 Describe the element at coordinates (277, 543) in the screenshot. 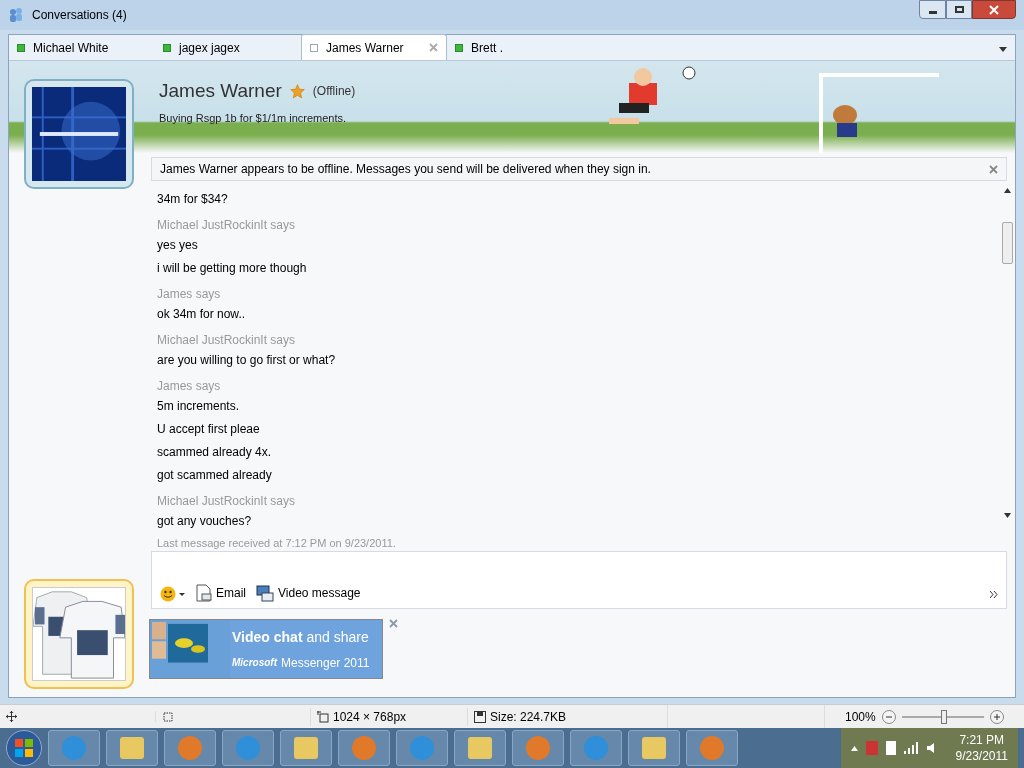

I see `last-message-time: Last message received at 7:12 PM on 9/23/2011.` at that location.